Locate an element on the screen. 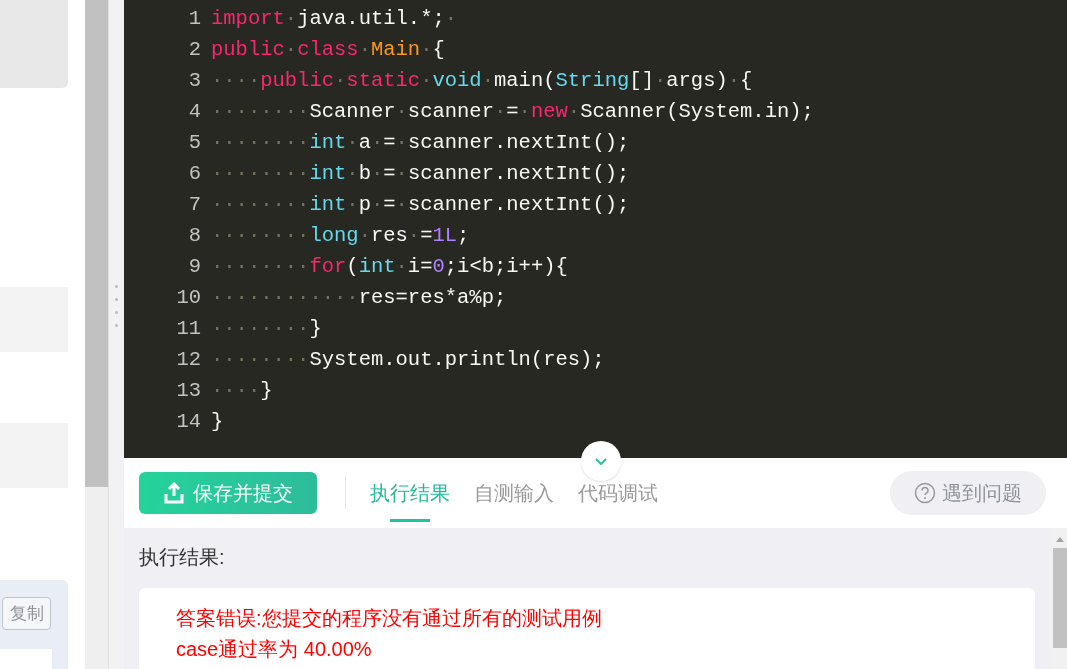  help-button: 遇到问题 is located at coordinates (968, 493).